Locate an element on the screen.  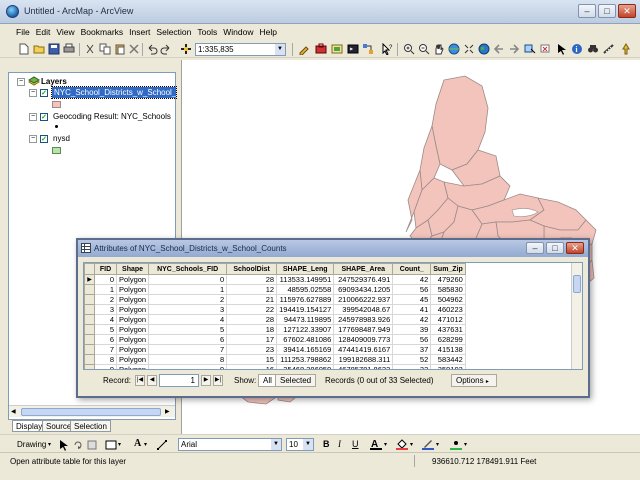
maximize-button: □ is located at coordinates (607, 11).